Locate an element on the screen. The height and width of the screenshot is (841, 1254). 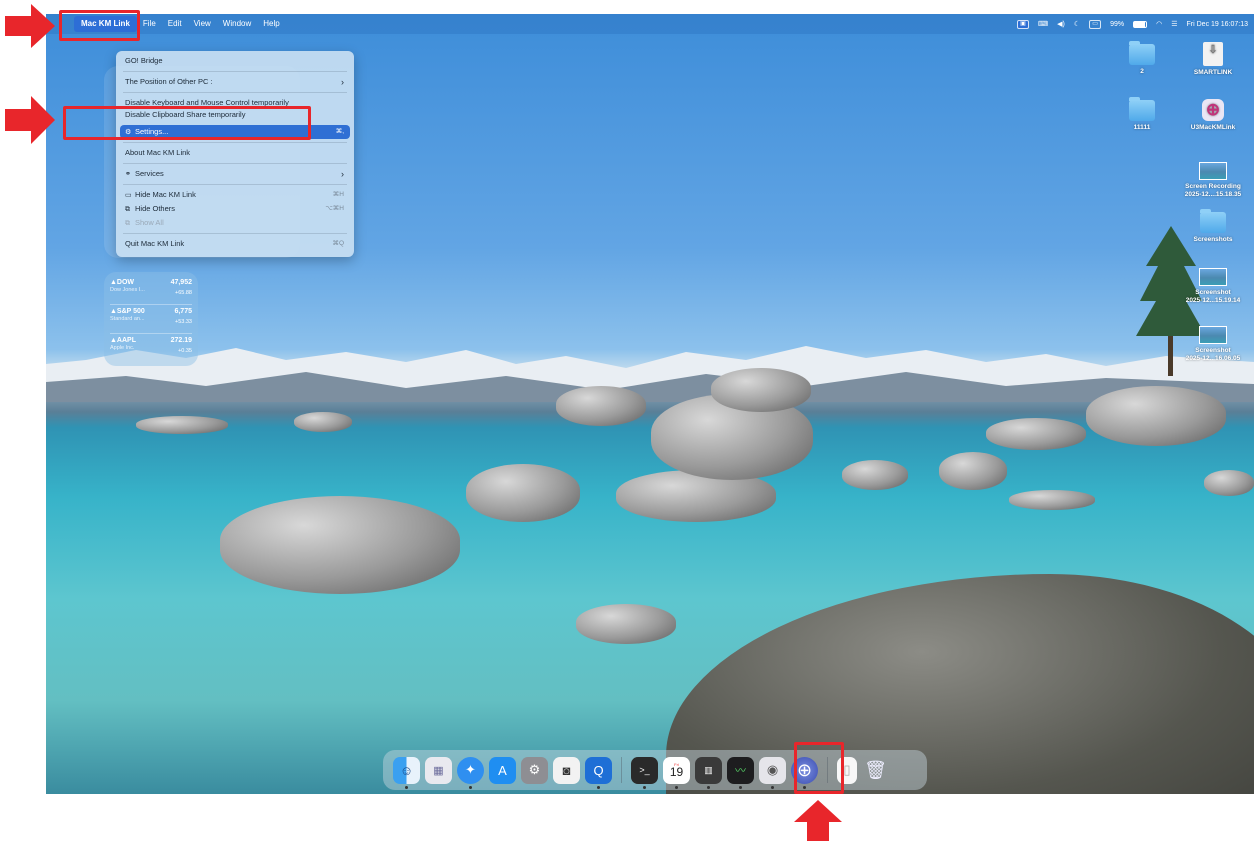
dock-screenshot-icon: ◙ is located at coordinates (566, 770).